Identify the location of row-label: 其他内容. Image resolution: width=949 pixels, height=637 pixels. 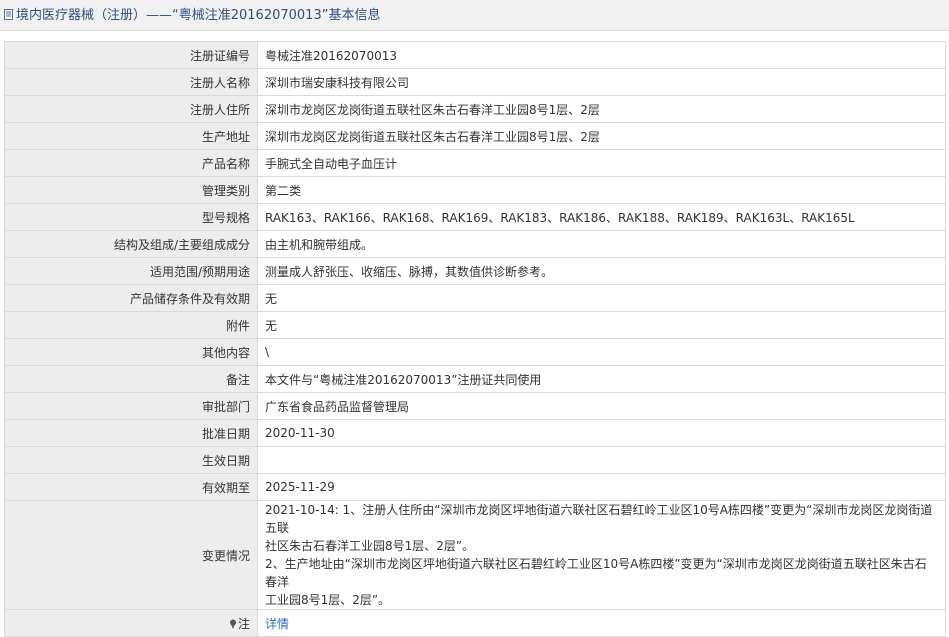
(131, 352).